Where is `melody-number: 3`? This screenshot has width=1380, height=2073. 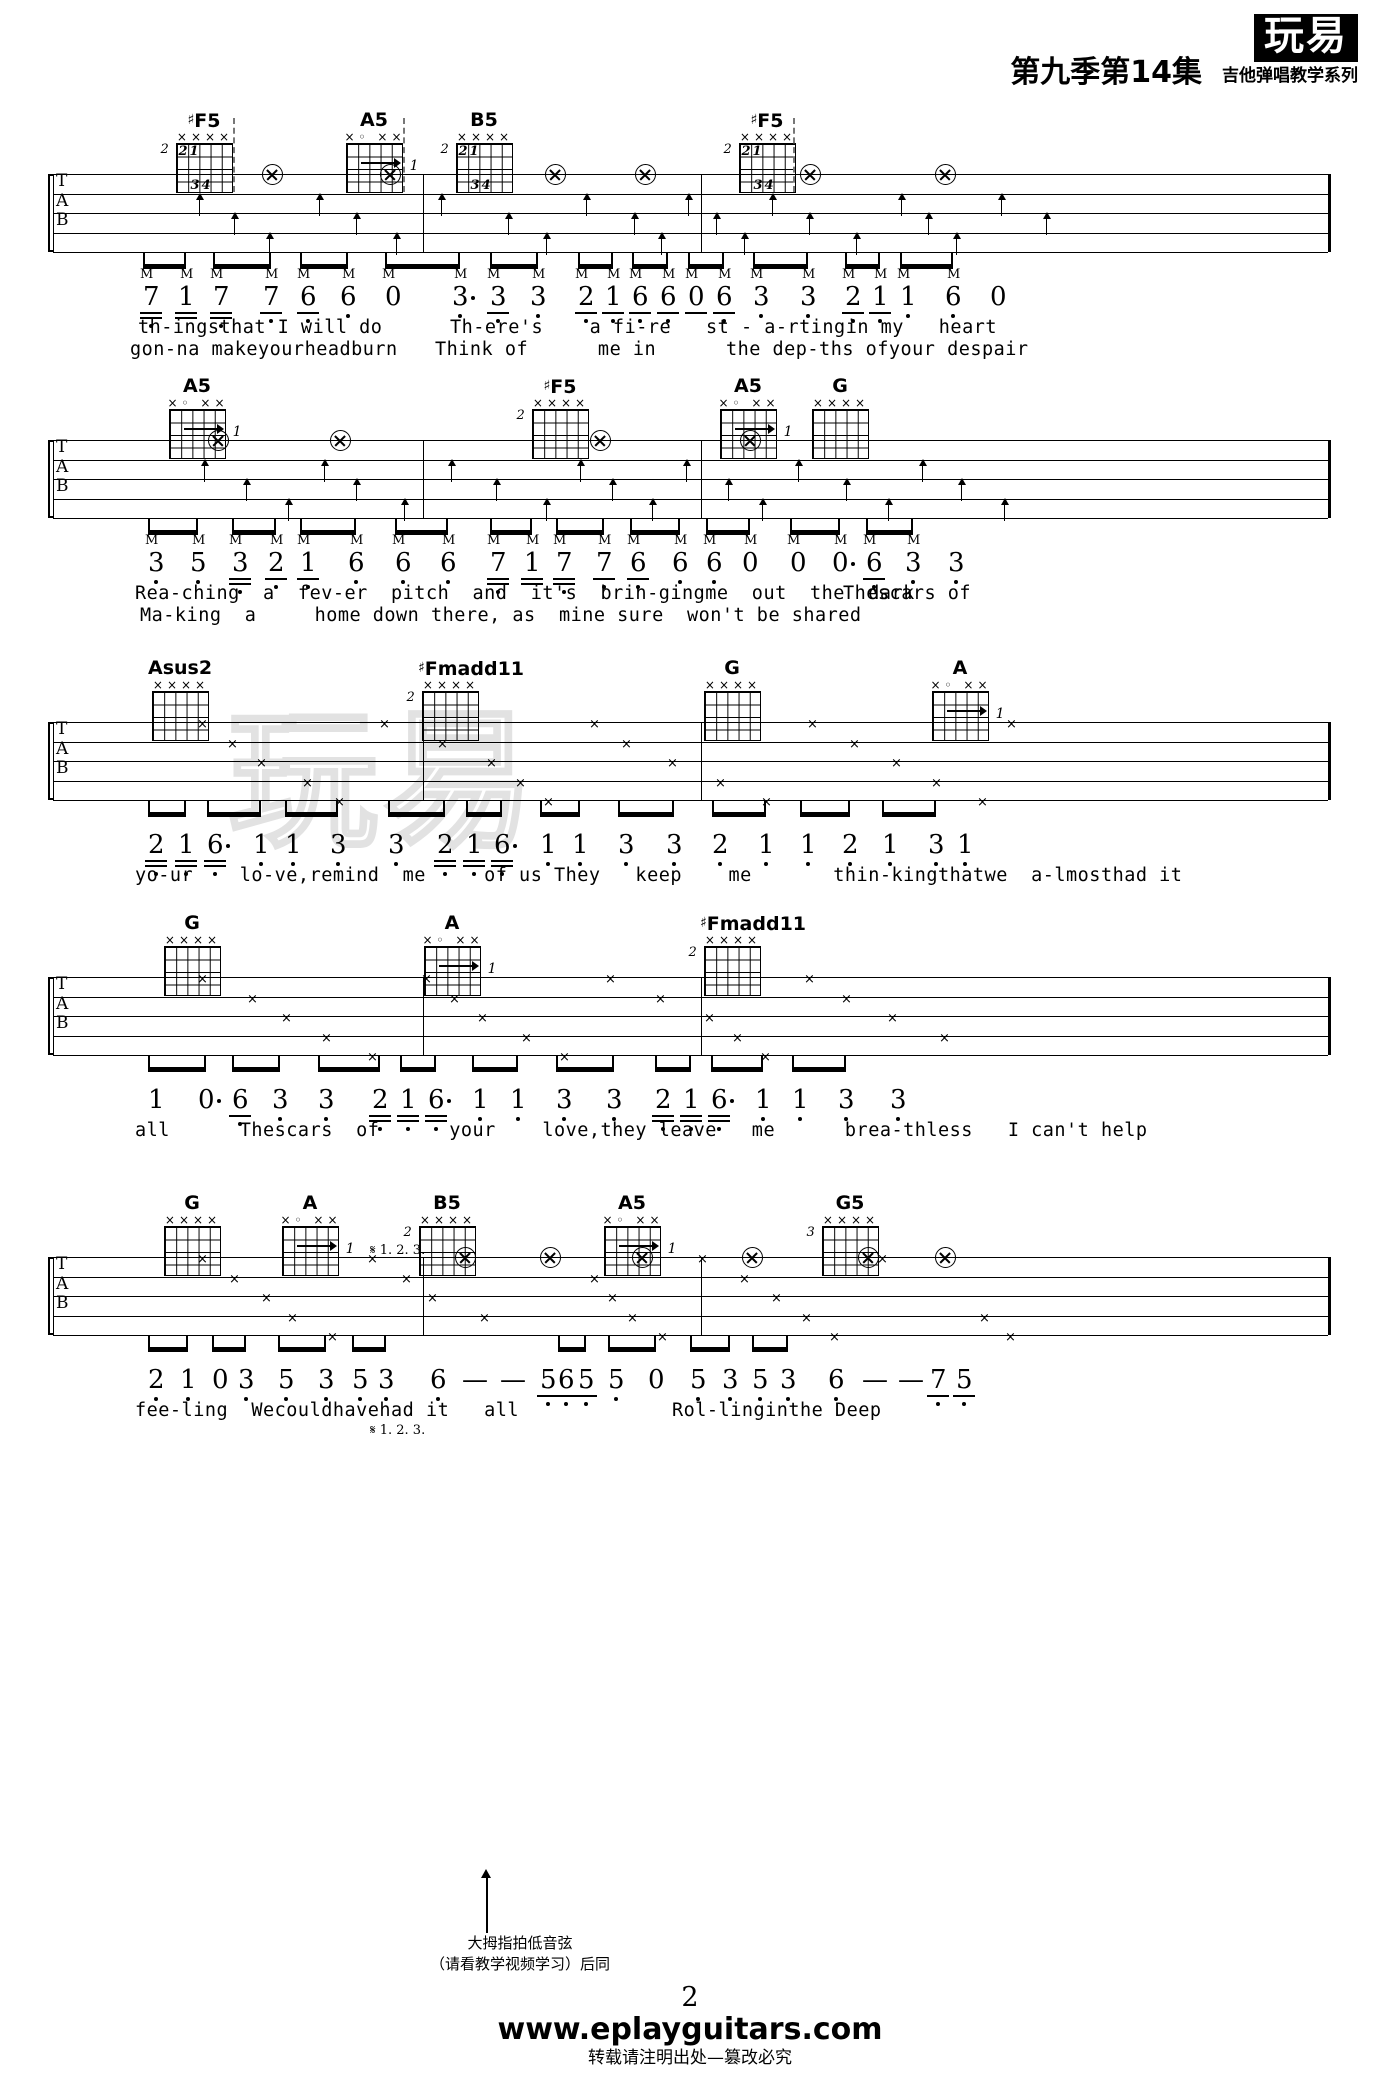
melody-number: 3 is located at coordinates (614, 1100).